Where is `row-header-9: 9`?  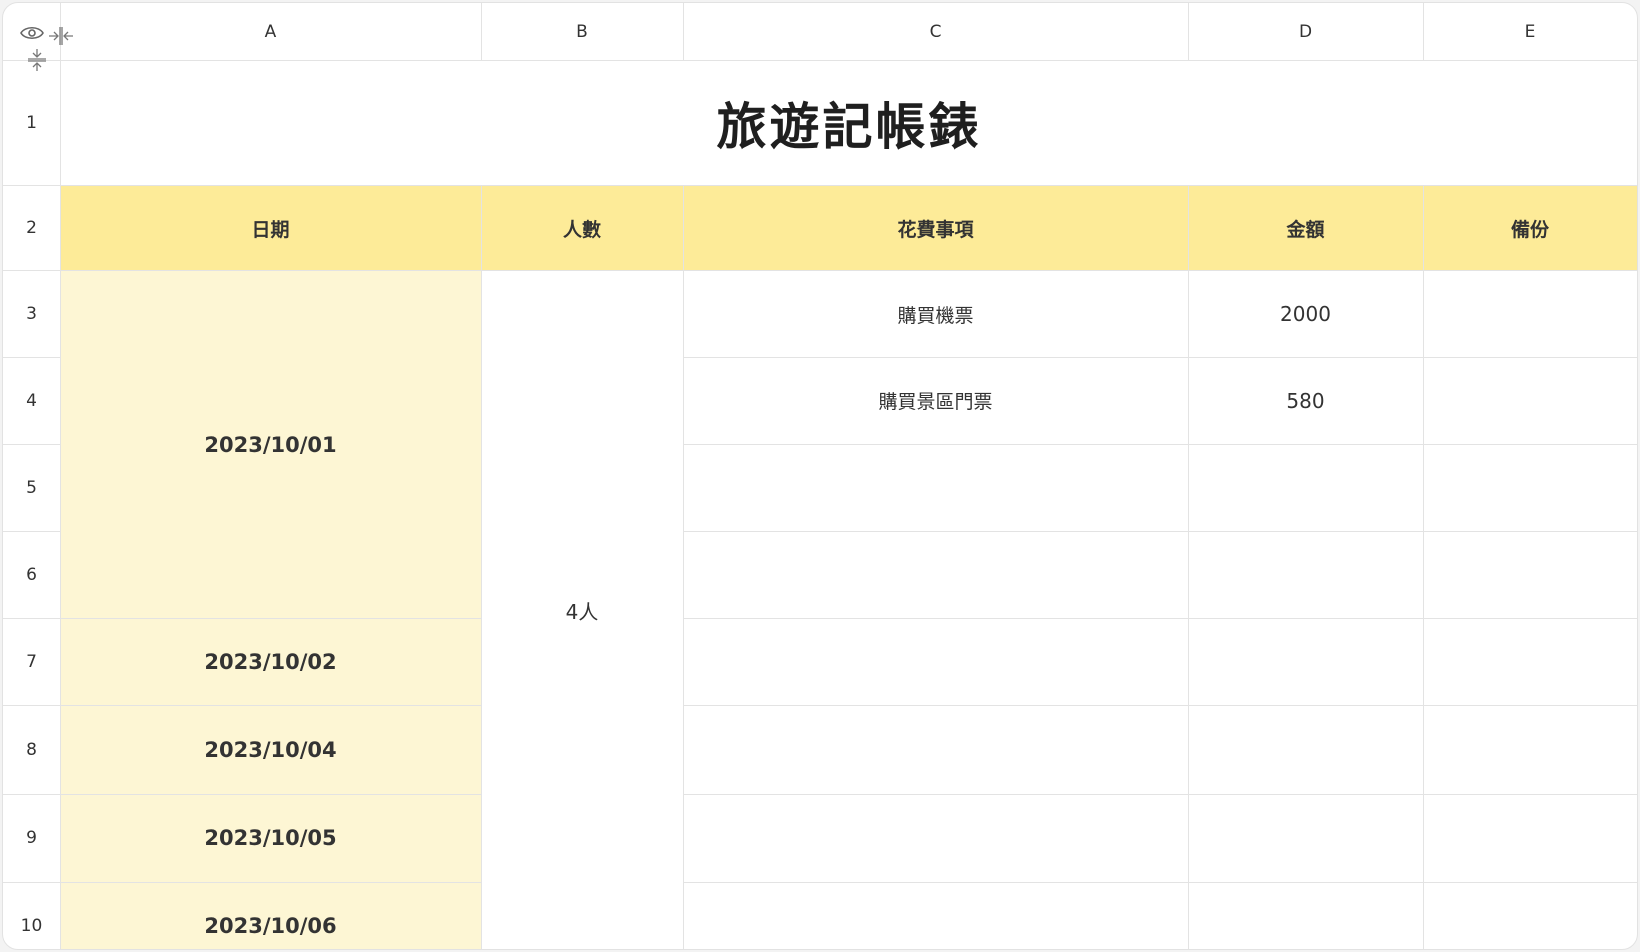
row-header-9: 9 is located at coordinates (31, 838).